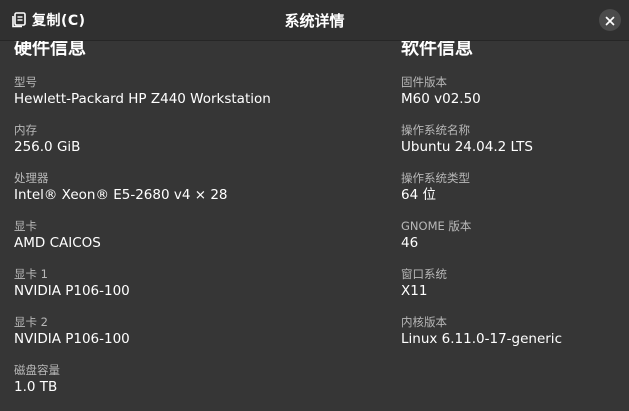 The image size is (629, 411). What do you see at coordinates (481, 339) in the screenshot?
I see `item-value: Linux 6.11.0-17-generic` at bounding box center [481, 339].